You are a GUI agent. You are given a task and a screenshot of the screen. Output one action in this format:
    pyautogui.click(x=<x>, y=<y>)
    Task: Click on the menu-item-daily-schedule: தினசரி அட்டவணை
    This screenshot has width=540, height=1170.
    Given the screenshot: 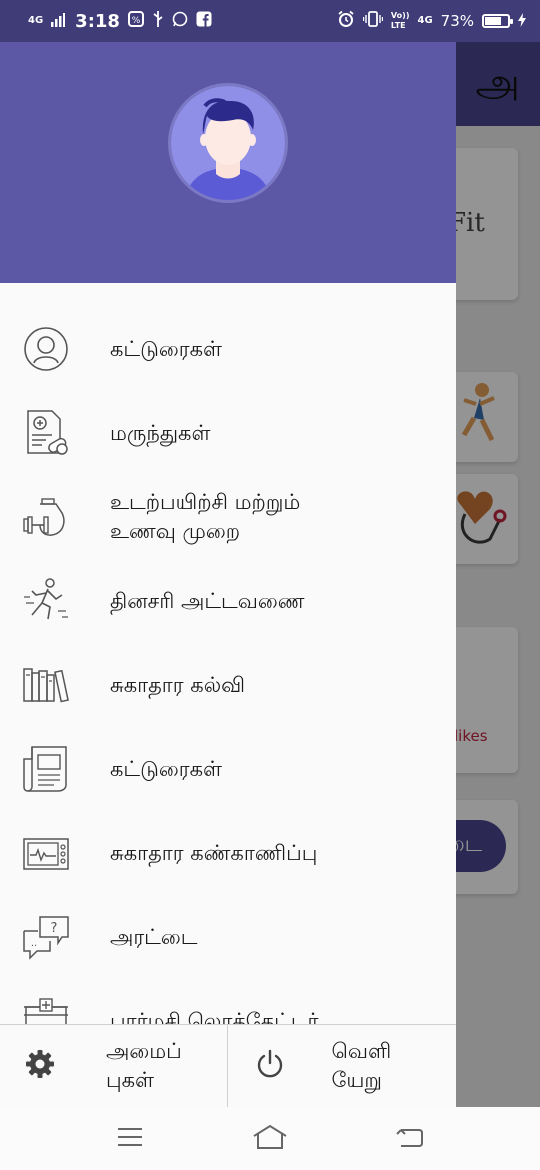 What is the action you would take?
    pyautogui.click(x=228, y=601)
    